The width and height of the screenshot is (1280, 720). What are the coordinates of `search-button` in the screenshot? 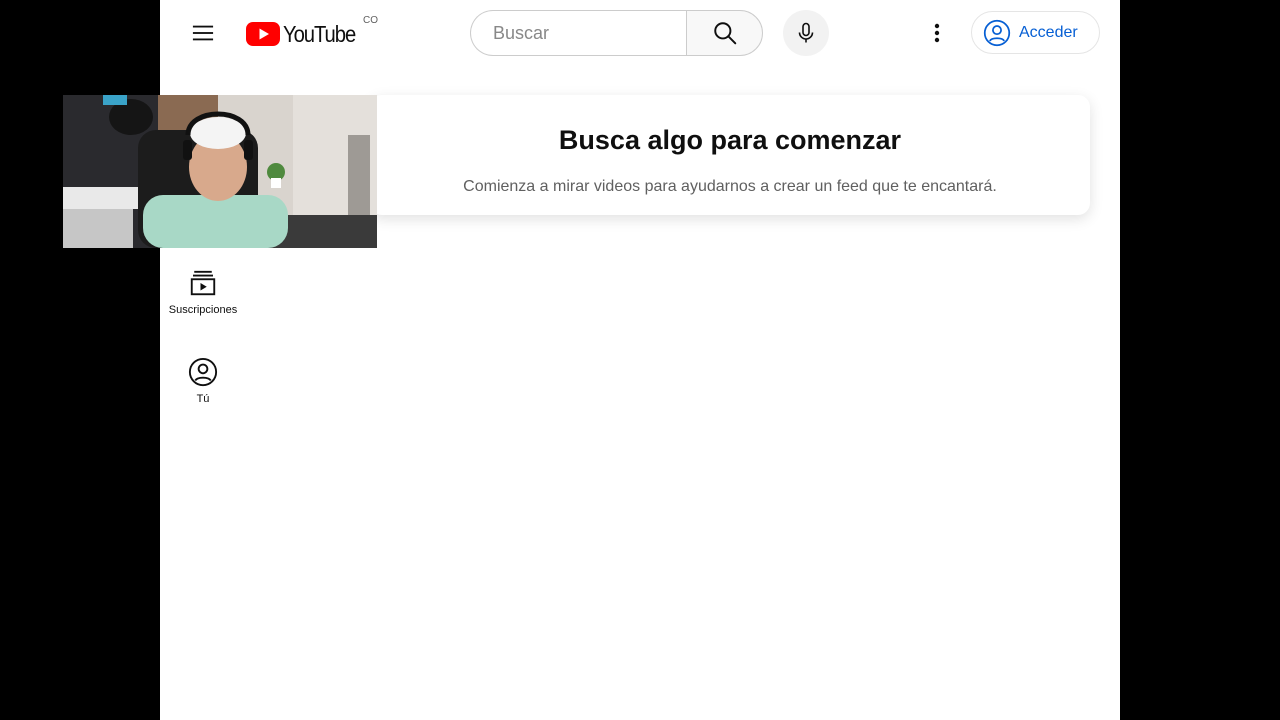 It's located at (724, 33).